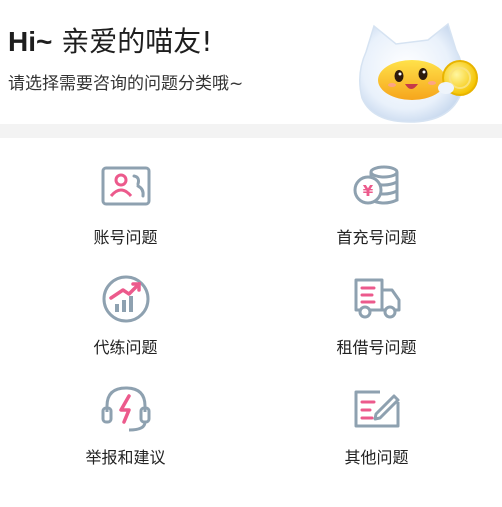 The width and height of the screenshot is (502, 507). I want to click on category-account: 账号问题, so click(125, 193).